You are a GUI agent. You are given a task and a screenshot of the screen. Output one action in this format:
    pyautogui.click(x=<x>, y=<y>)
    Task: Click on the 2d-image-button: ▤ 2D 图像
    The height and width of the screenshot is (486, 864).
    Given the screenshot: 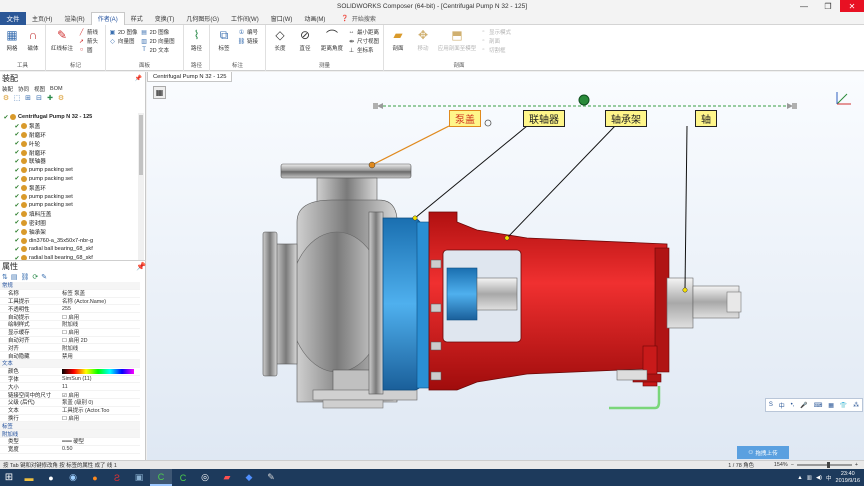 What is the action you would take?
    pyautogui.click(x=158, y=32)
    